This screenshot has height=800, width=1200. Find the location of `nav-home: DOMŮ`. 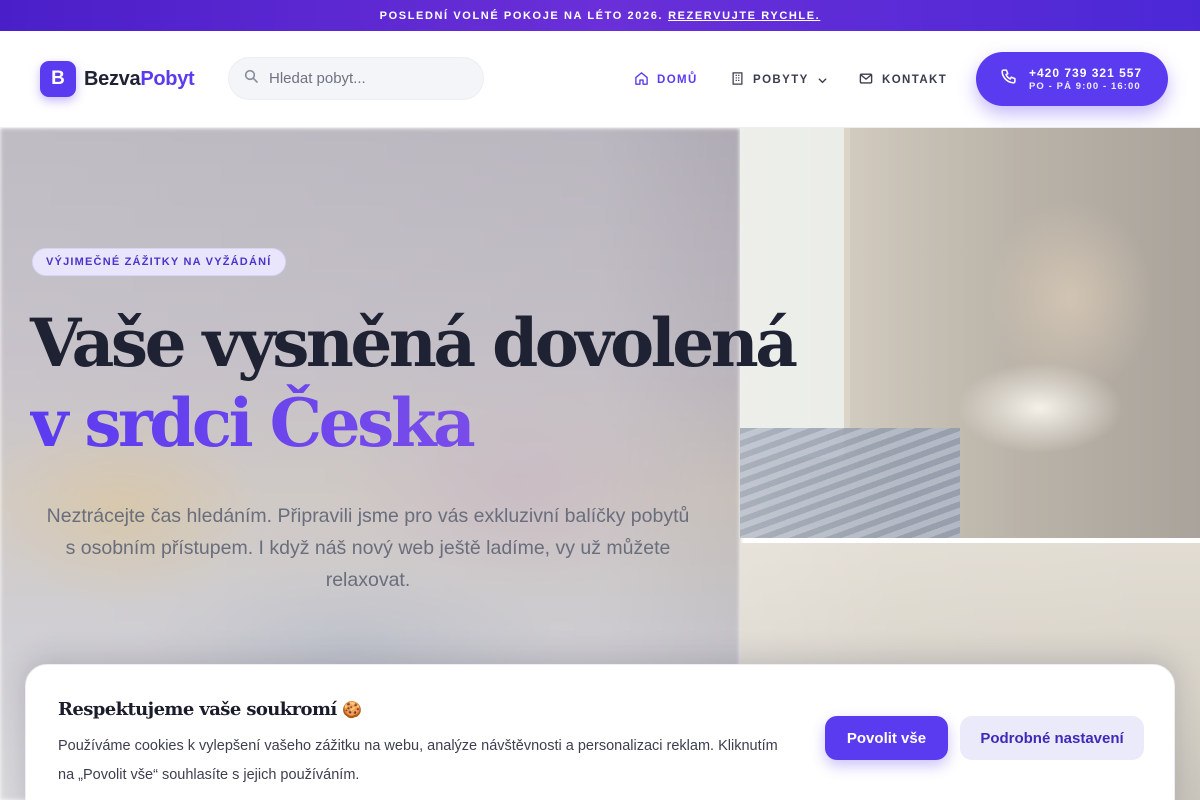

nav-home: DOMŮ is located at coordinates (666, 80).